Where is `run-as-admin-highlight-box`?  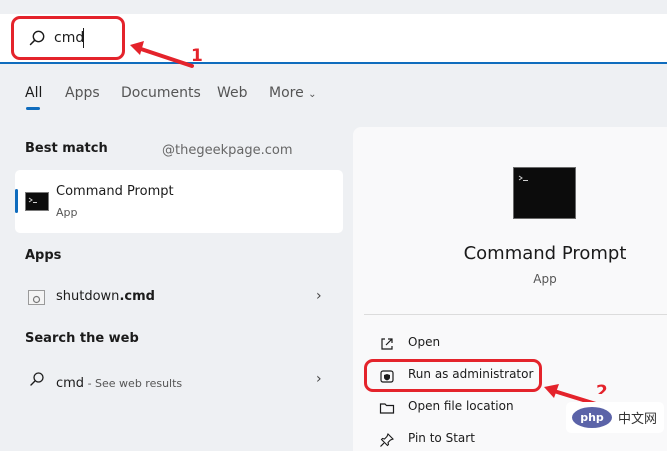 run-as-admin-highlight-box is located at coordinates (453, 375).